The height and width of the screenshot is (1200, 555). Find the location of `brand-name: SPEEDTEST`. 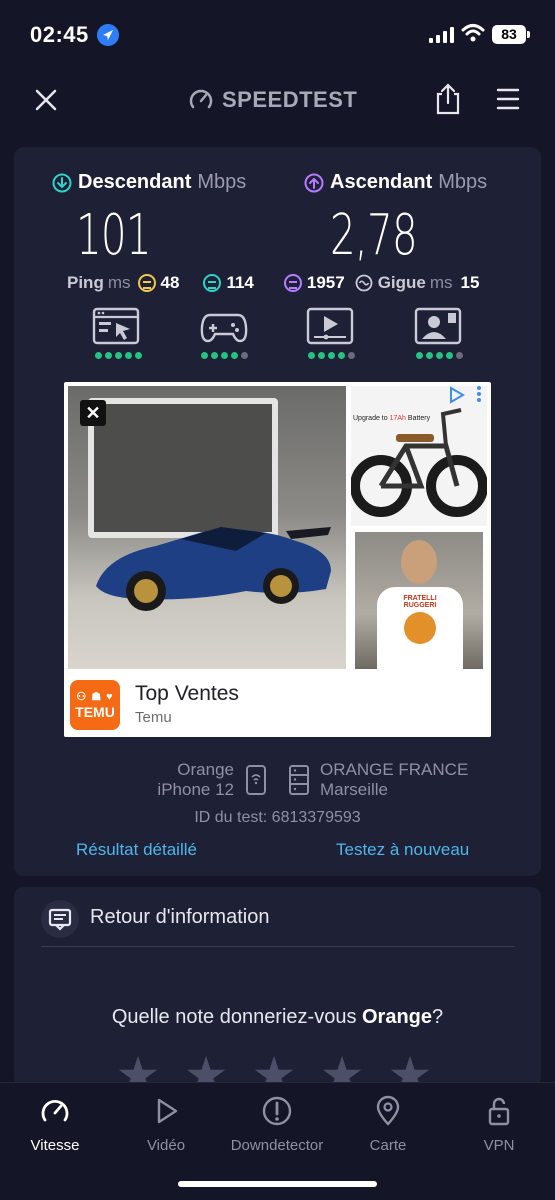

brand-name: SPEEDTEST is located at coordinates (290, 99).